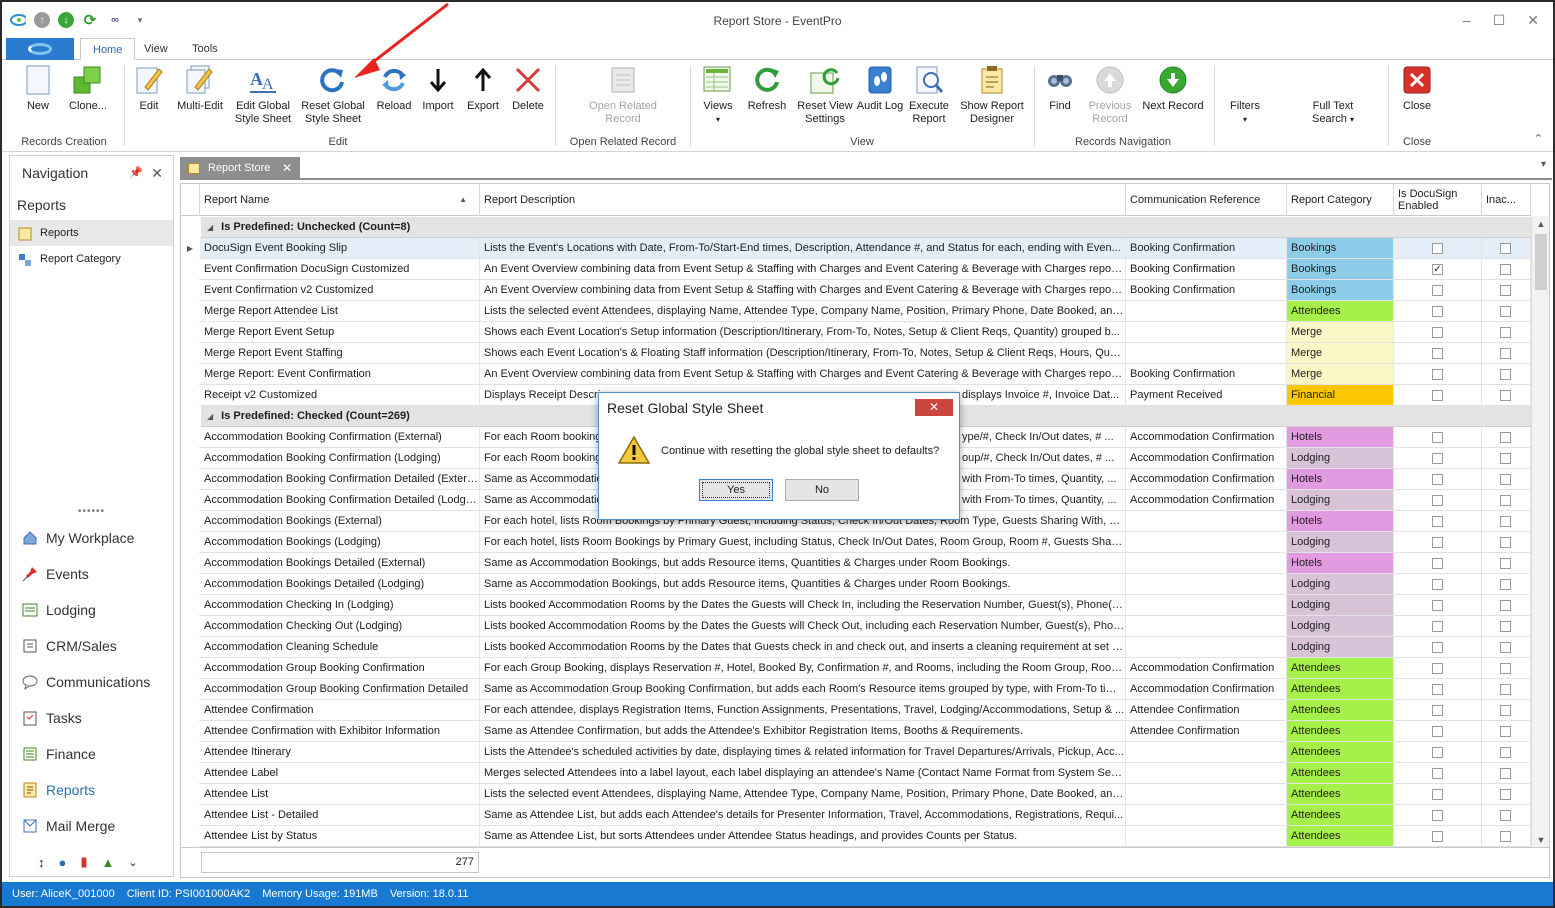  Describe the element at coordinates (91, 646) in the screenshot. I see `module-crm-sales: CRM/Sales` at that location.